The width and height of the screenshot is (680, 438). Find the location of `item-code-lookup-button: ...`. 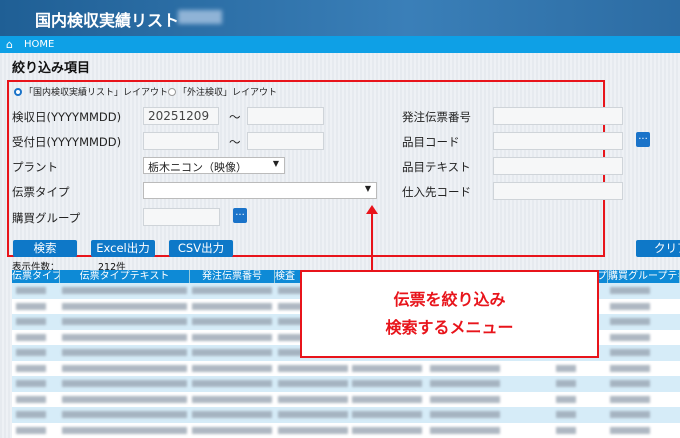

item-code-lookup-button: ... is located at coordinates (643, 139).